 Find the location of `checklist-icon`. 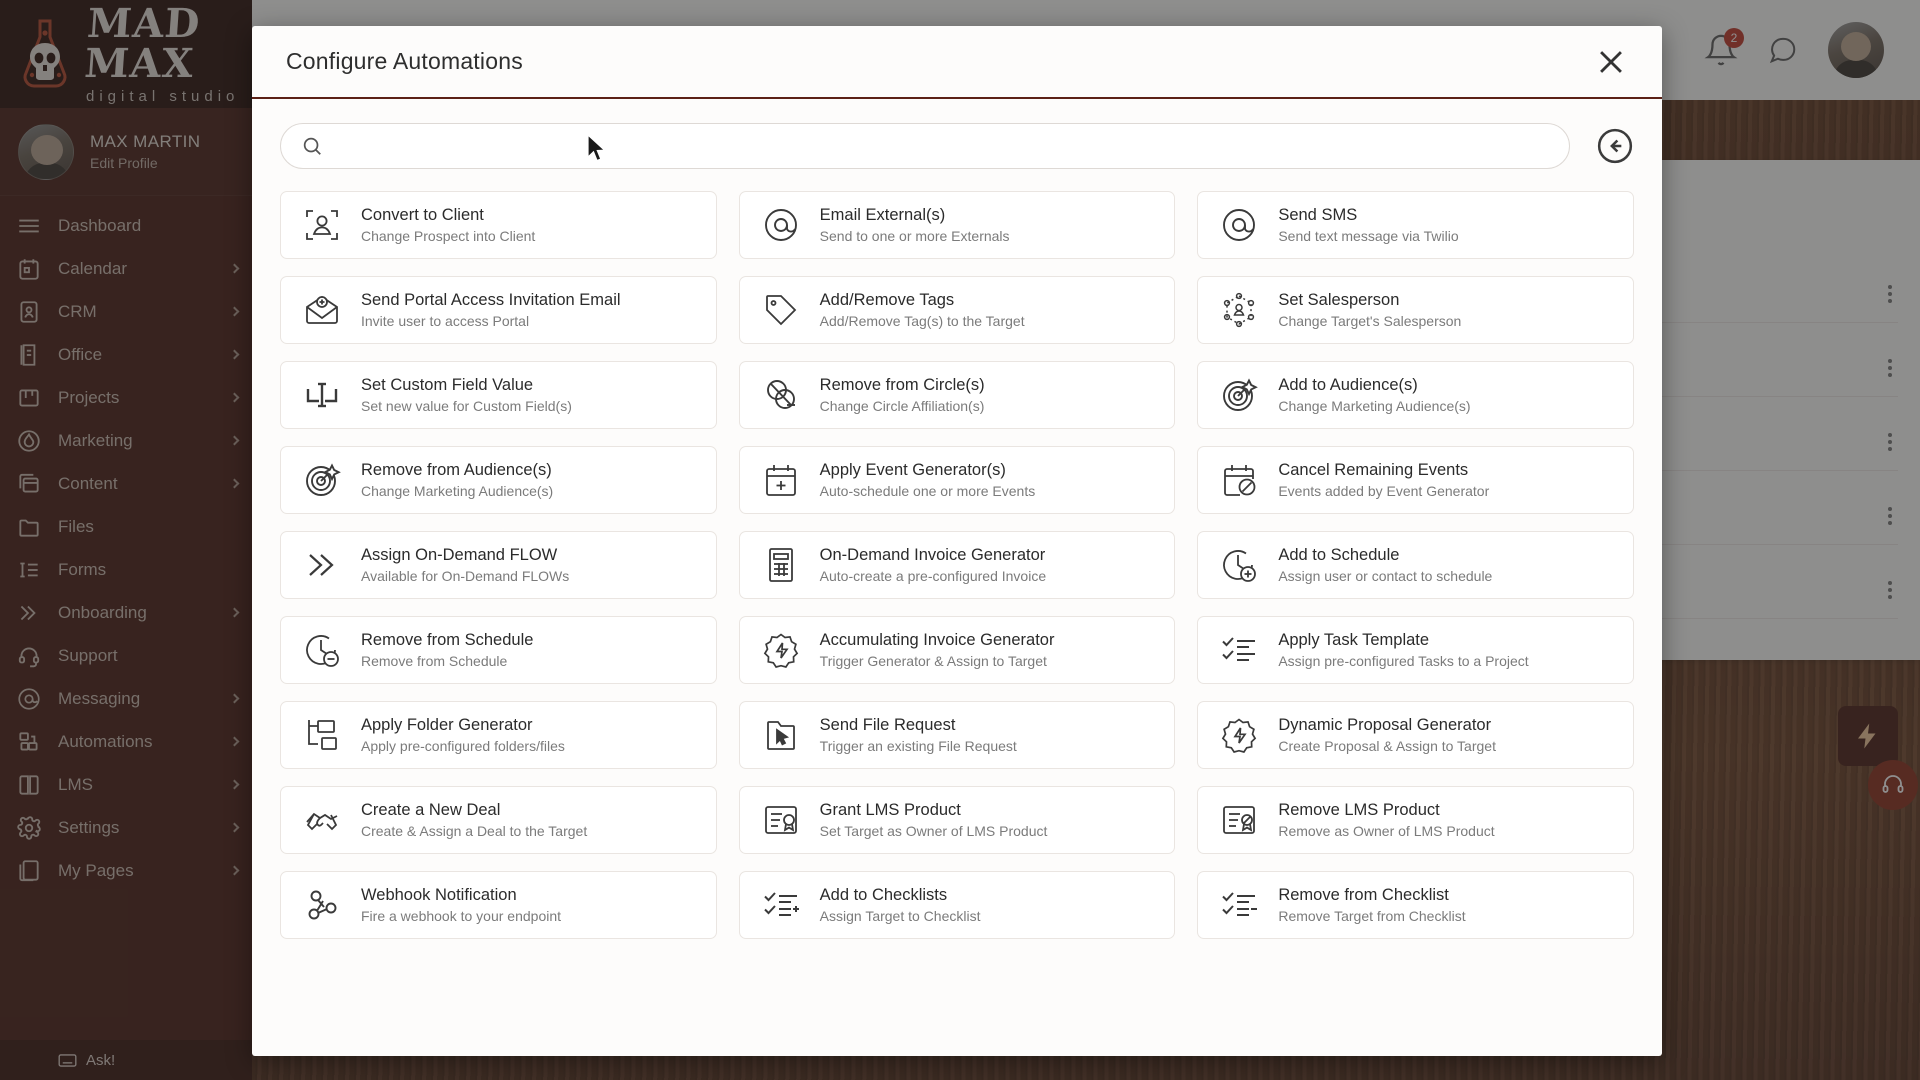

checklist-icon is located at coordinates (1239, 649).